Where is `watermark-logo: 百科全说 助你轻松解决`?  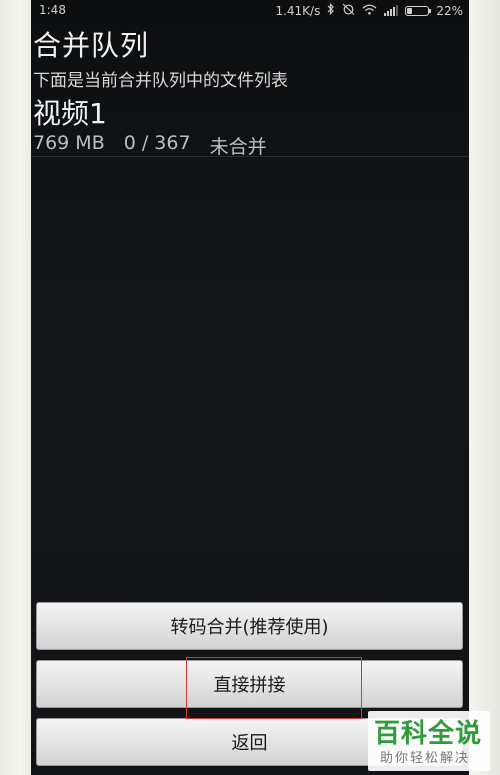
watermark-logo: 百科全说 助你轻松解决 is located at coordinates (429, 741).